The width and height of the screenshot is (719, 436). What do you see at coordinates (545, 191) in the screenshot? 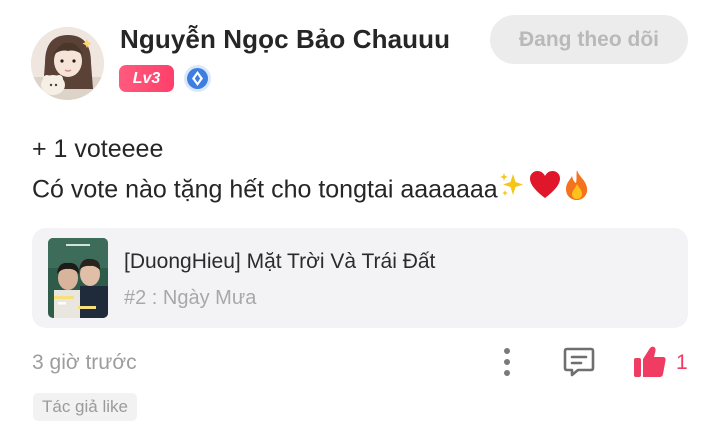
I see `heart-icon` at bounding box center [545, 191].